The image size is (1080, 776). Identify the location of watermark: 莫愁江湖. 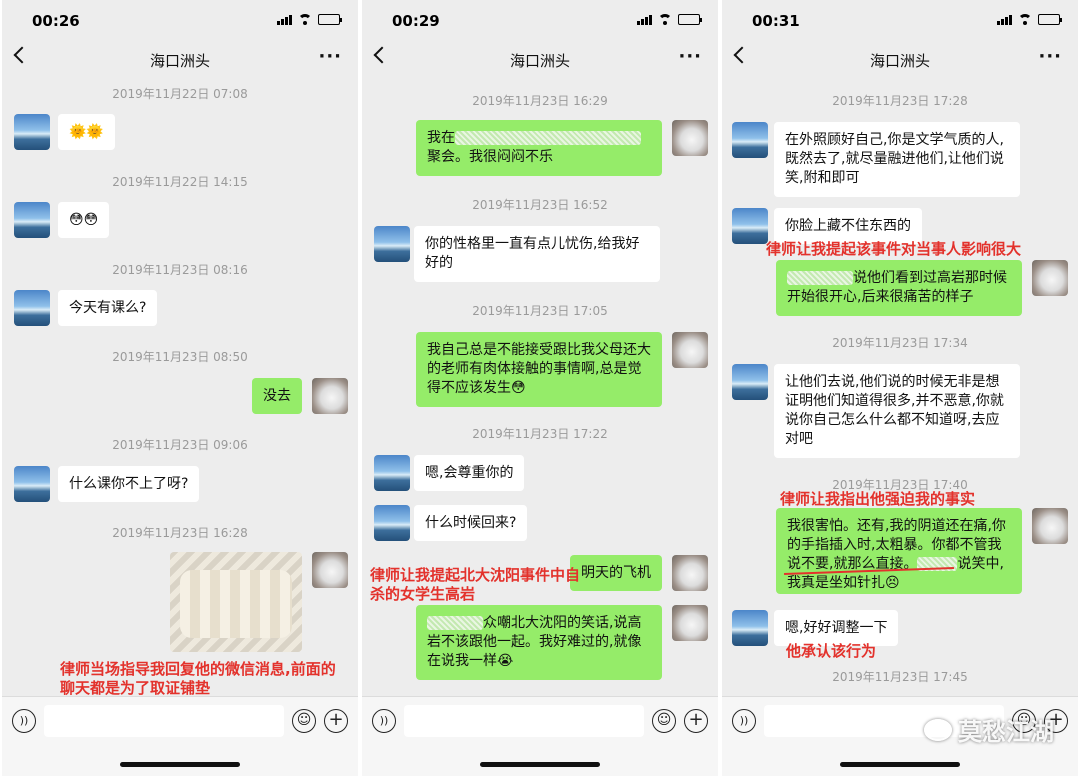
(989, 729).